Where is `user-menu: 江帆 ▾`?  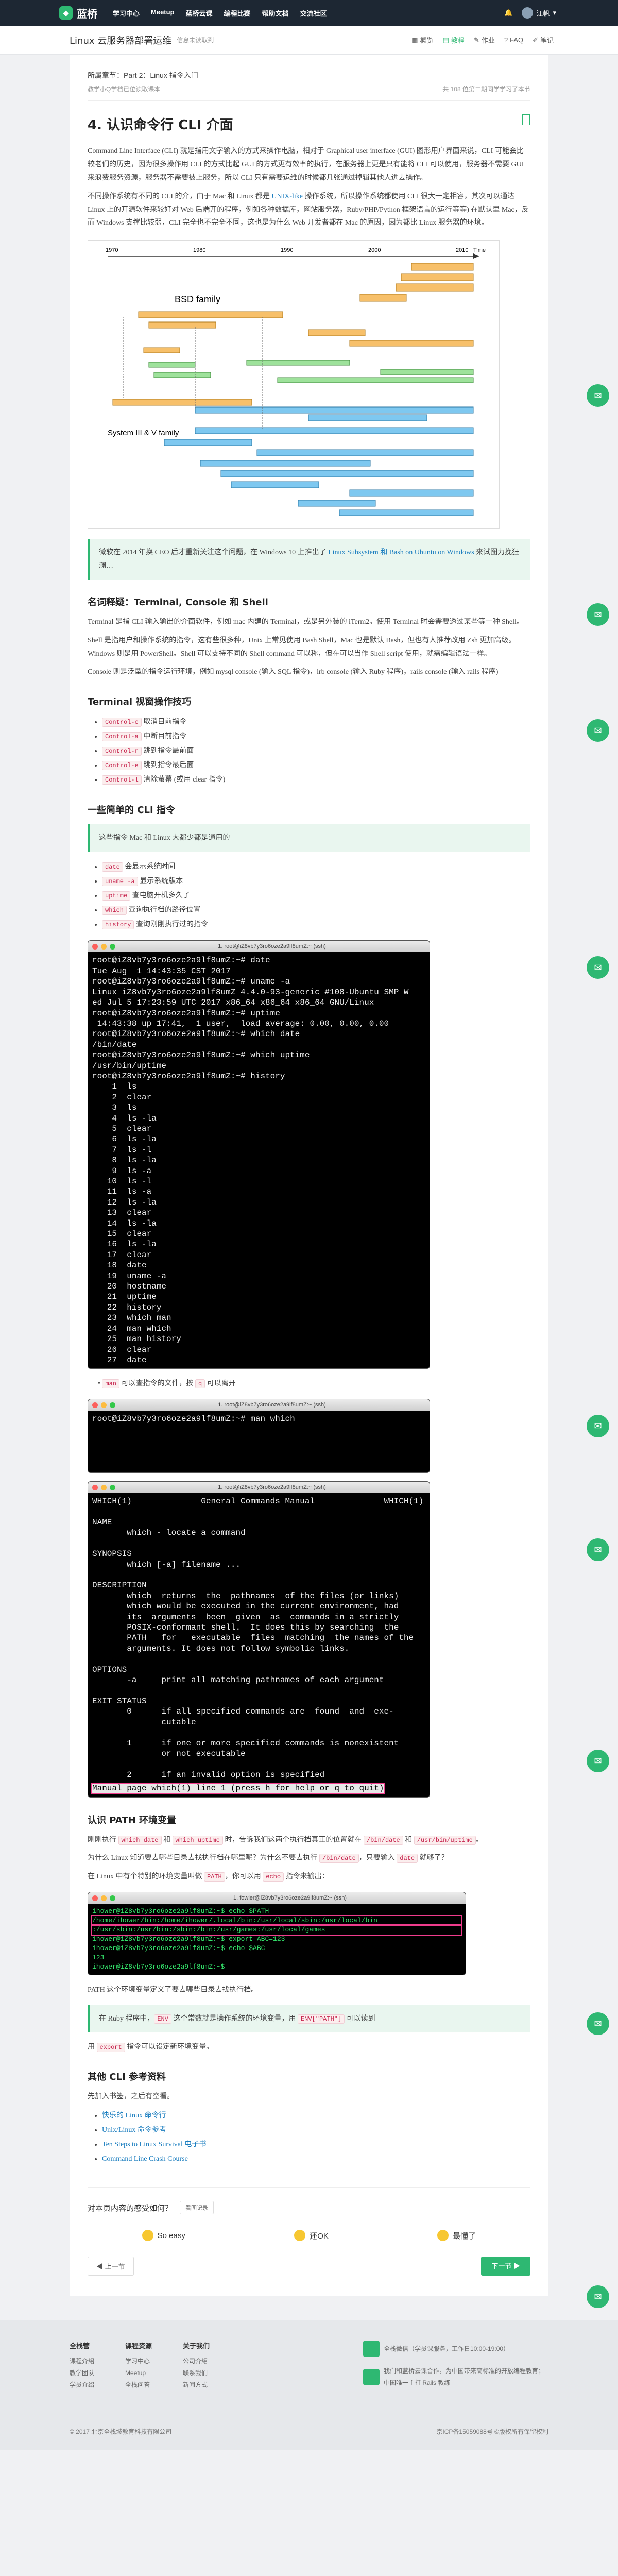
user-menu: 江帆 ▾ is located at coordinates (539, 13).